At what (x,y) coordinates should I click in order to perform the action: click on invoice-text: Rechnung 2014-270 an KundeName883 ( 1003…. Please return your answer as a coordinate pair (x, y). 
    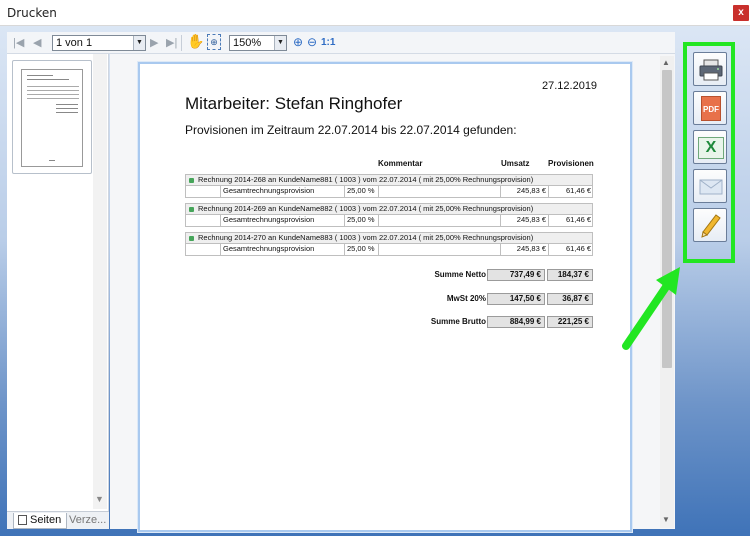
    Looking at the image, I should click on (366, 237).